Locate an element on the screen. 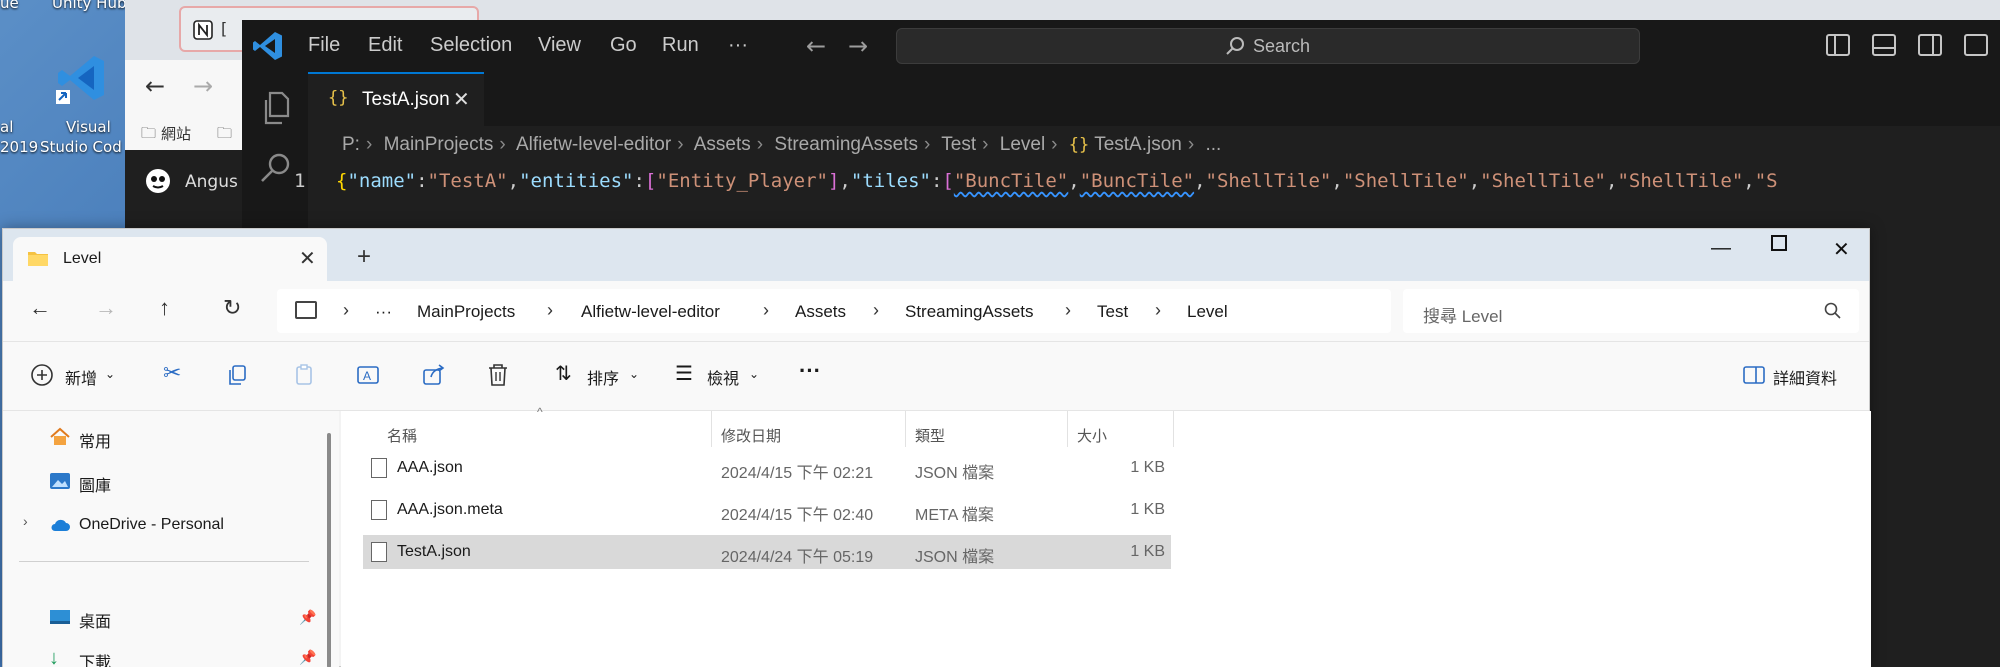 The height and width of the screenshot is (667, 2000). maximize-button is located at coordinates (1779, 243).